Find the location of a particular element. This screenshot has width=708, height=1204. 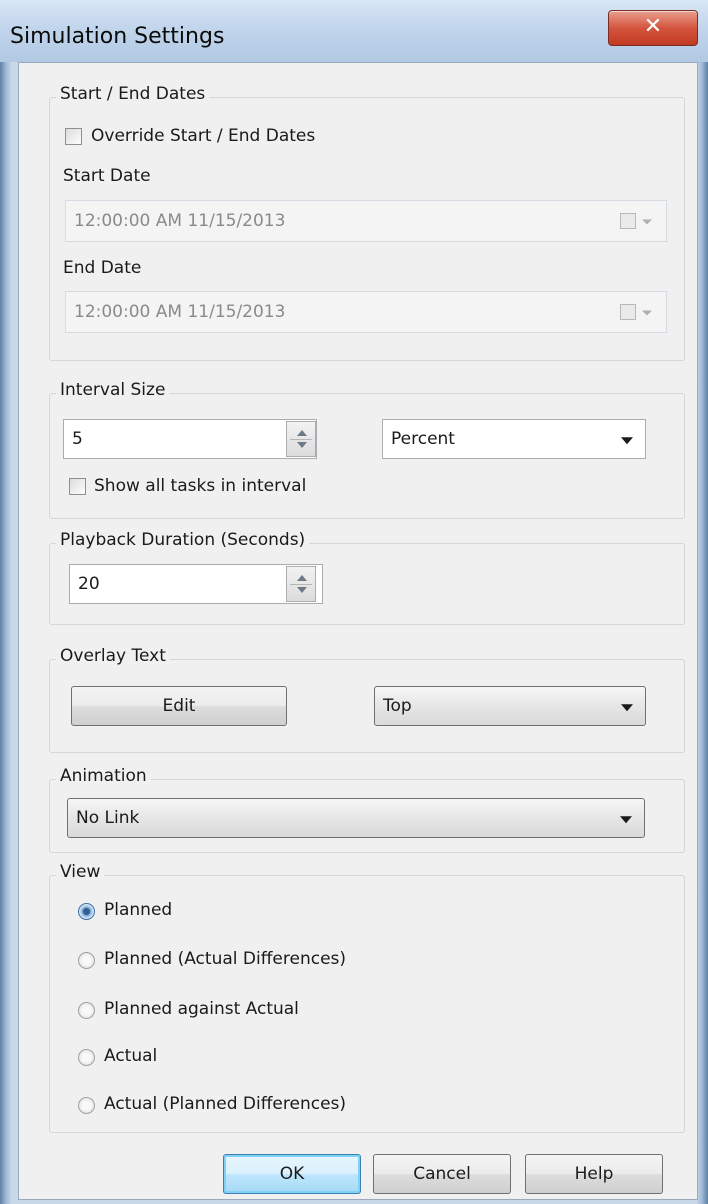

show-all-tasks-checkbox is located at coordinates (77, 486).